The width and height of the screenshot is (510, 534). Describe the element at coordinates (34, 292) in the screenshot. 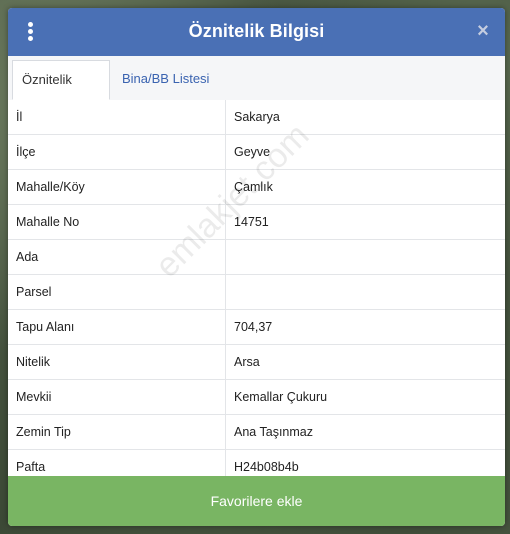

I see `row-key: Parsel` at that location.